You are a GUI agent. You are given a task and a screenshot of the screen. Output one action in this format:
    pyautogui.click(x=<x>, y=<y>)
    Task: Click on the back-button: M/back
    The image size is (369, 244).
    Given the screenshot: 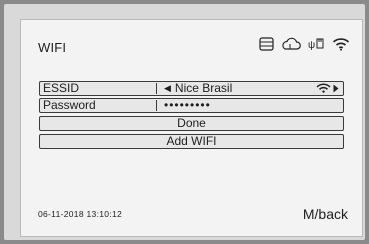 What is the action you would take?
    pyautogui.click(x=325, y=214)
    